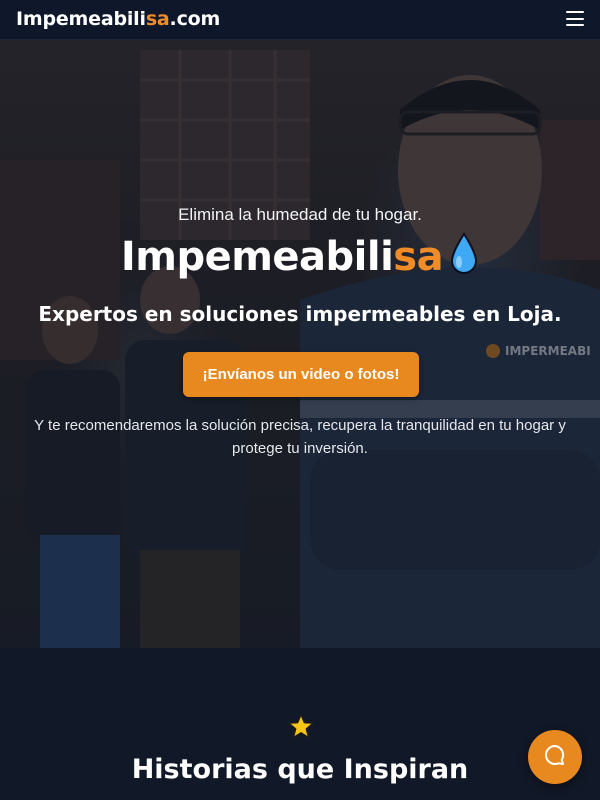  Describe the element at coordinates (418, 257) in the screenshot. I see `hero-title-highlight: sa` at that location.